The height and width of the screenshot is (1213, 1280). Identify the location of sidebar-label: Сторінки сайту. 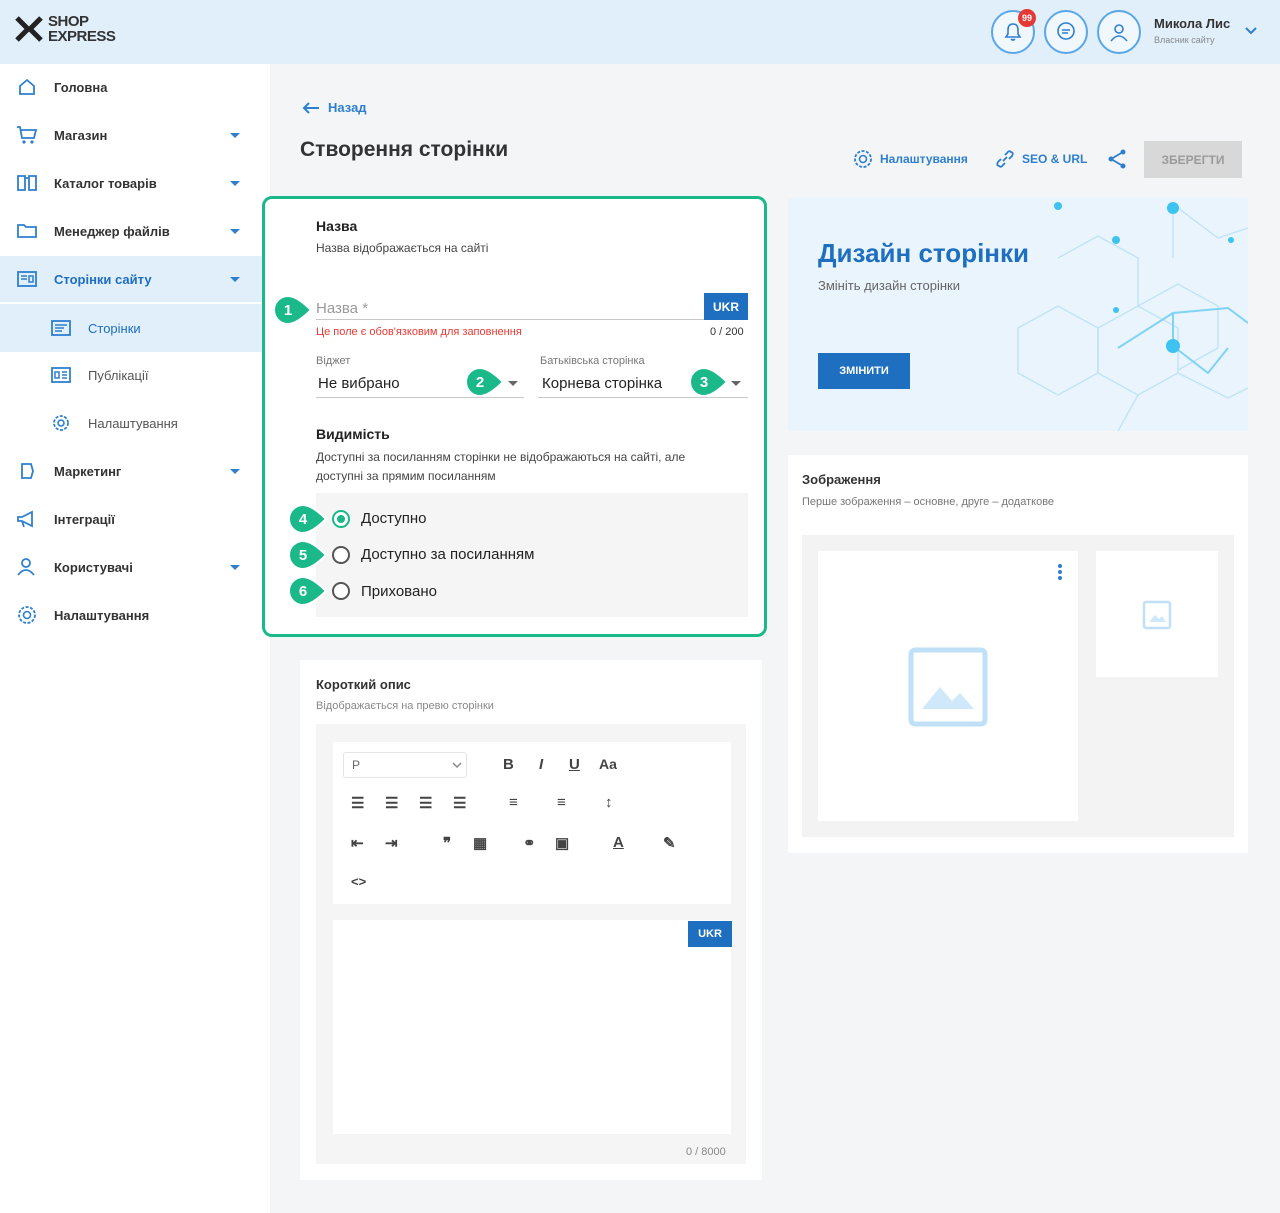
(103, 279).